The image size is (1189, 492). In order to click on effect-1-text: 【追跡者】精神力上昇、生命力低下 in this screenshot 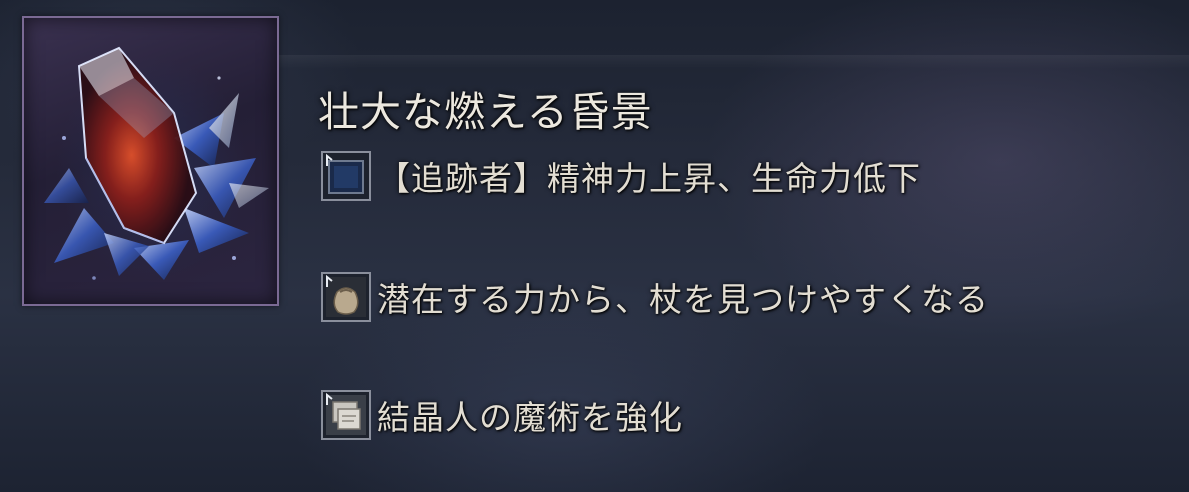, I will do `click(649, 178)`.